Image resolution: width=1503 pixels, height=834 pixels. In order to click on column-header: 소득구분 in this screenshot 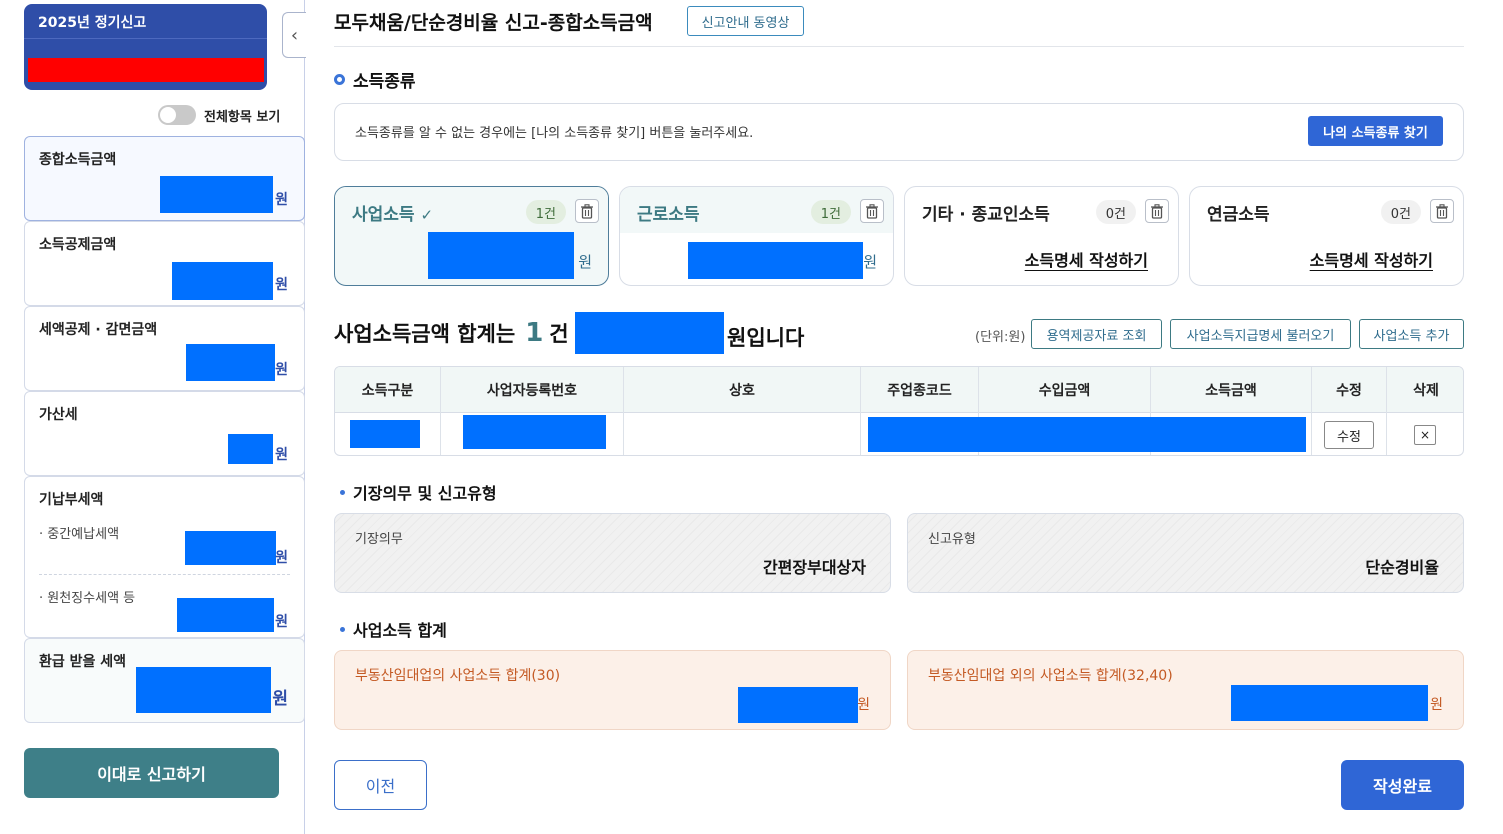, I will do `click(388, 390)`.